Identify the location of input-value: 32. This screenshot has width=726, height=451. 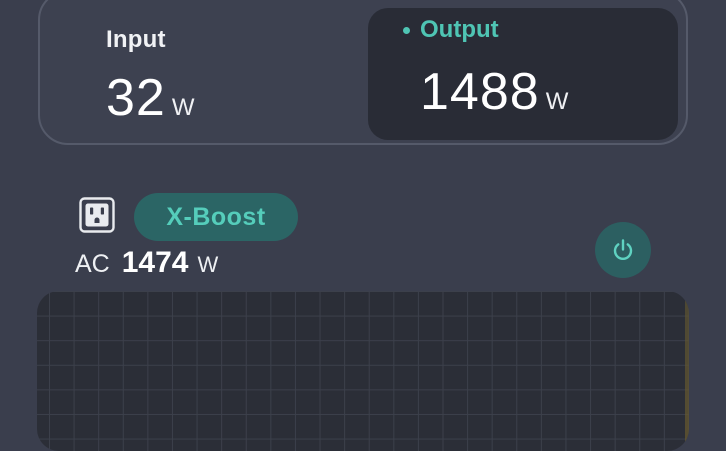
(136, 98).